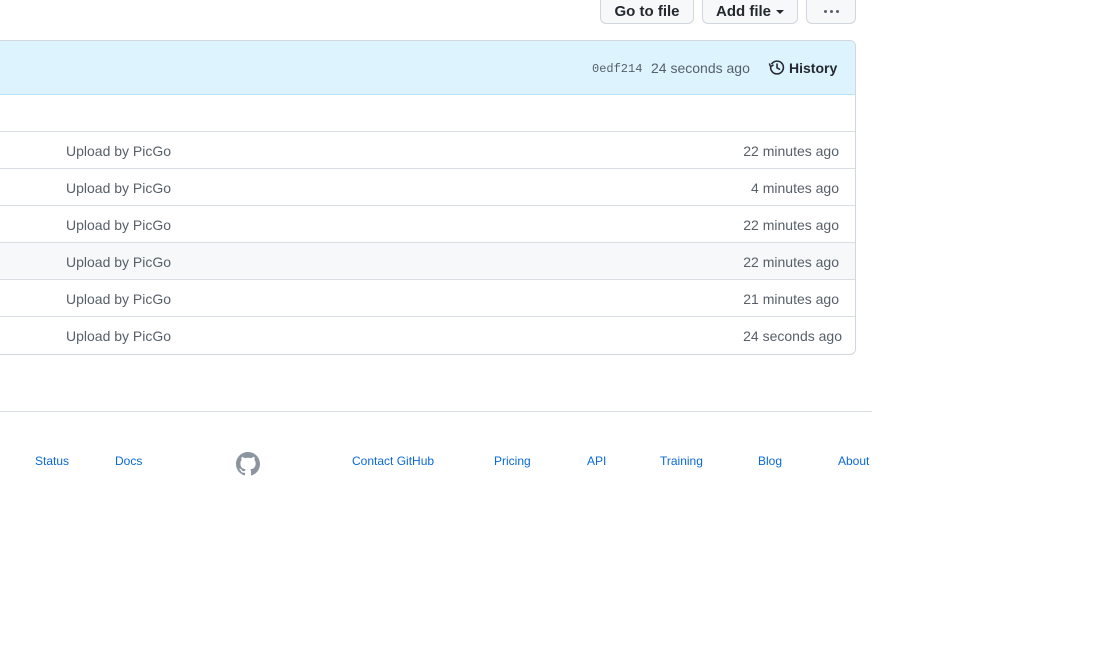 The image size is (1094, 654). Describe the element at coordinates (792, 336) in the screenshot. I see `commit-age: 24 seconds ago` at that location.